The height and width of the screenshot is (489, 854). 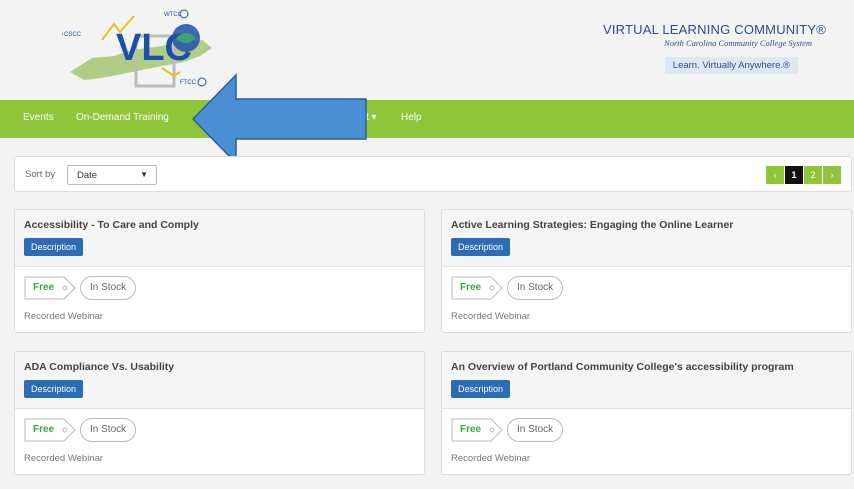 What do you see at coordinates (87, 175) in the screenshot?
I see `sort-selected-value: Date` at bounding box center [87, 175].